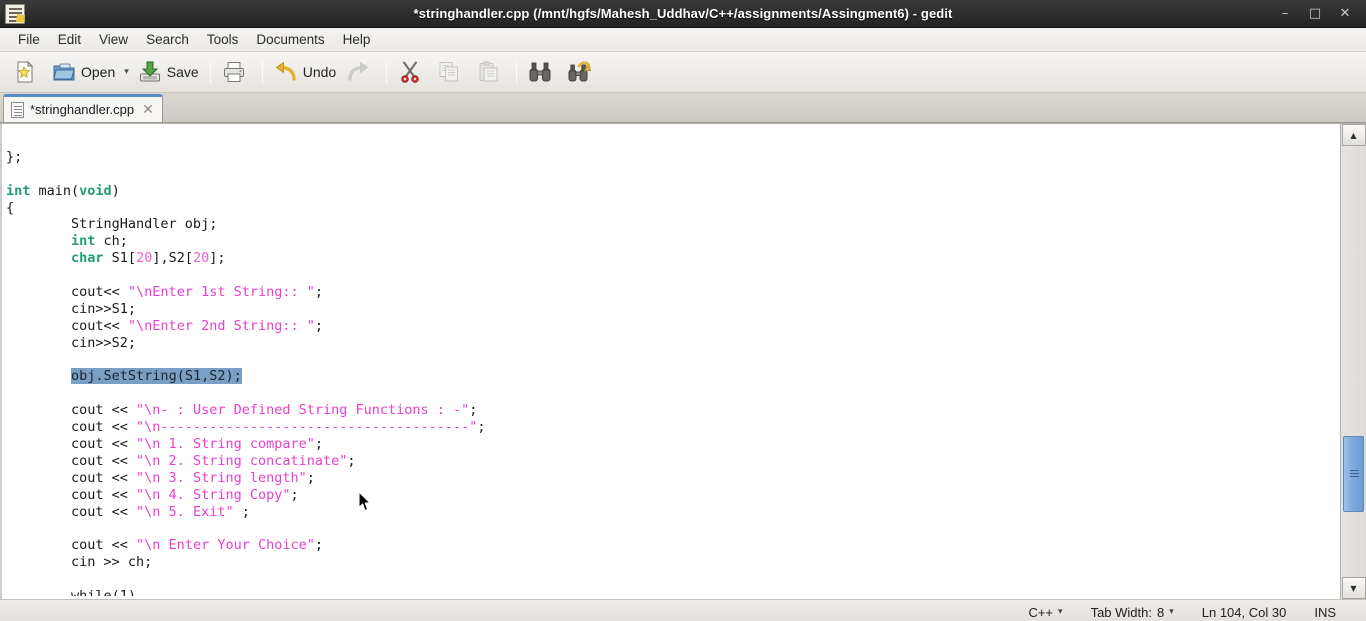 The height and width of the screenshot is (621, 1366). I want to click on menu-documents: Documents, so click(290, 39).